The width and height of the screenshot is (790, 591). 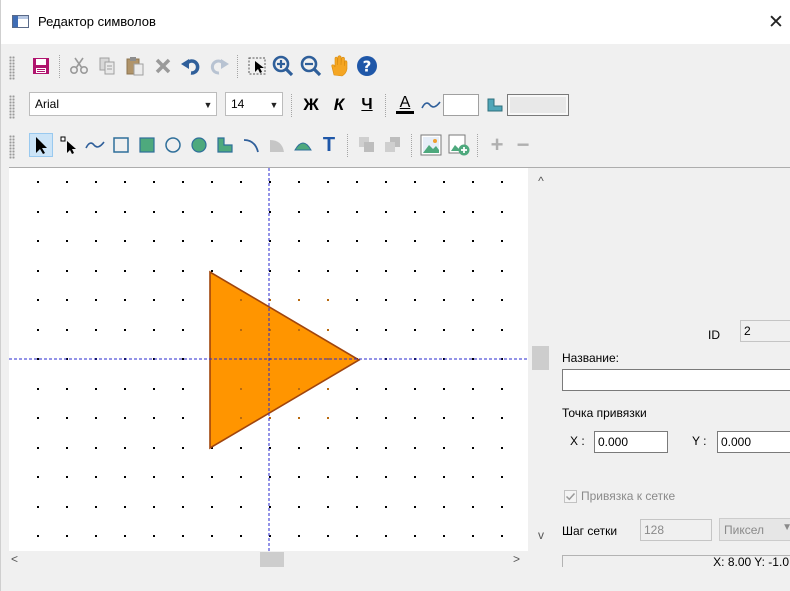 I want to click on ellipse-icon, so click(x=173, y=145).